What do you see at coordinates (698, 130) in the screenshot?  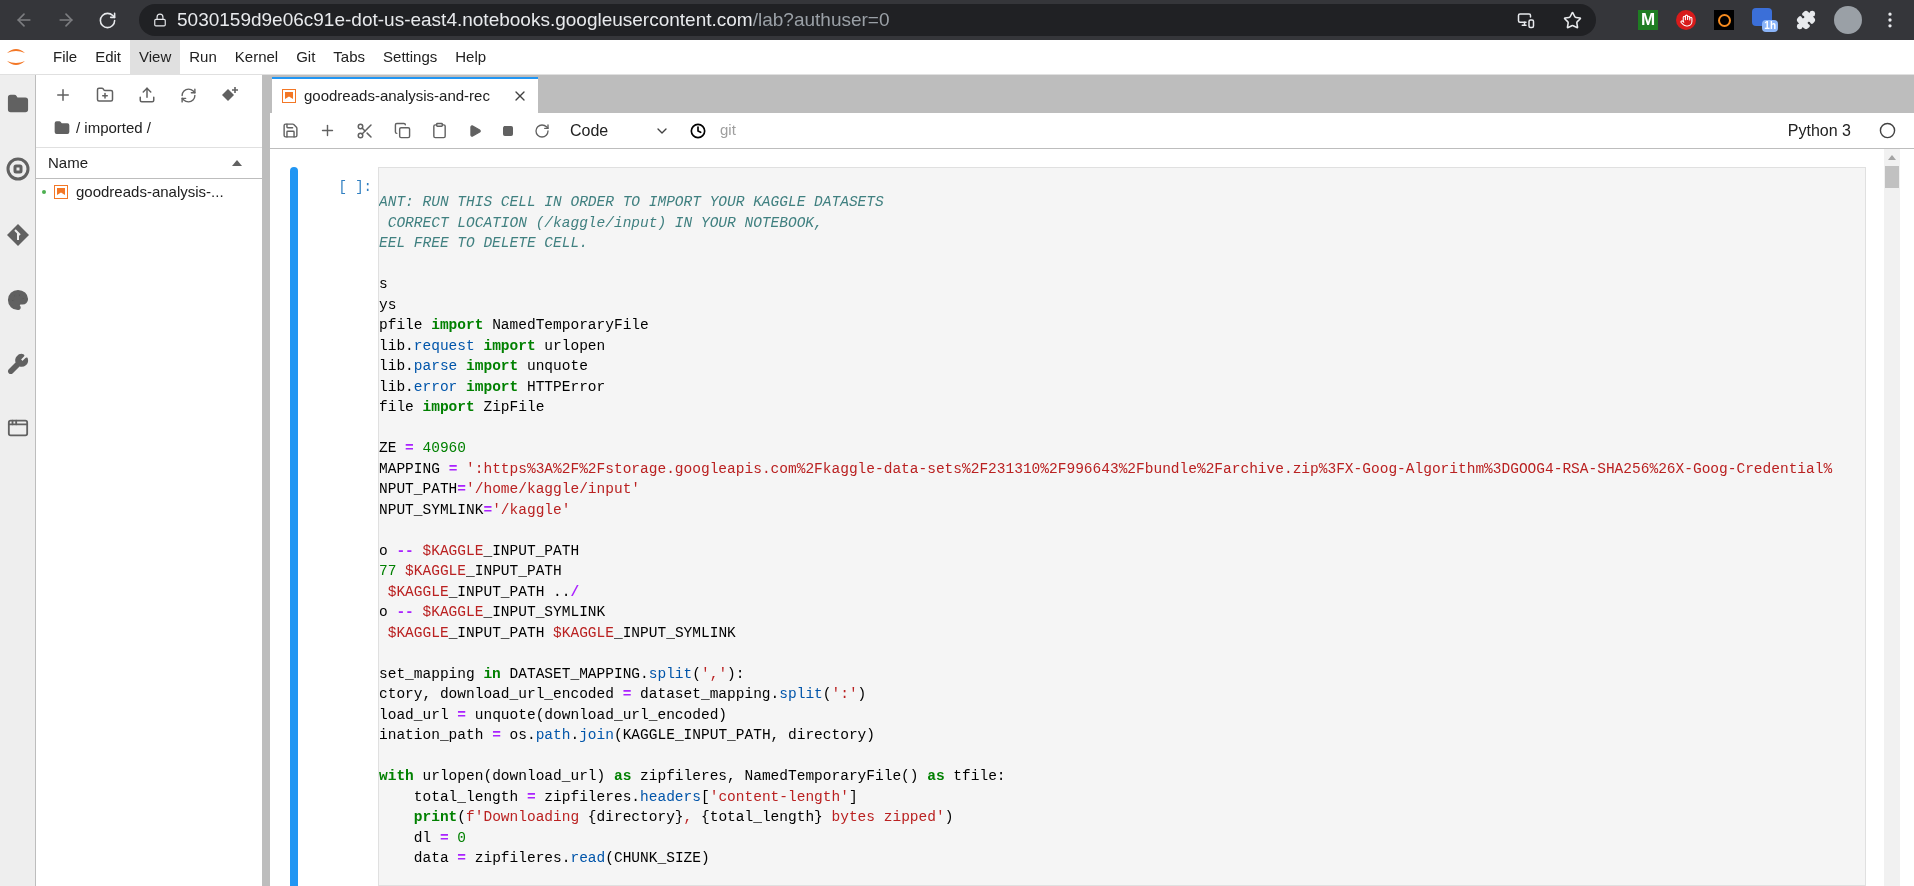 I see `clock-icon` at bounding box center [698, 130].